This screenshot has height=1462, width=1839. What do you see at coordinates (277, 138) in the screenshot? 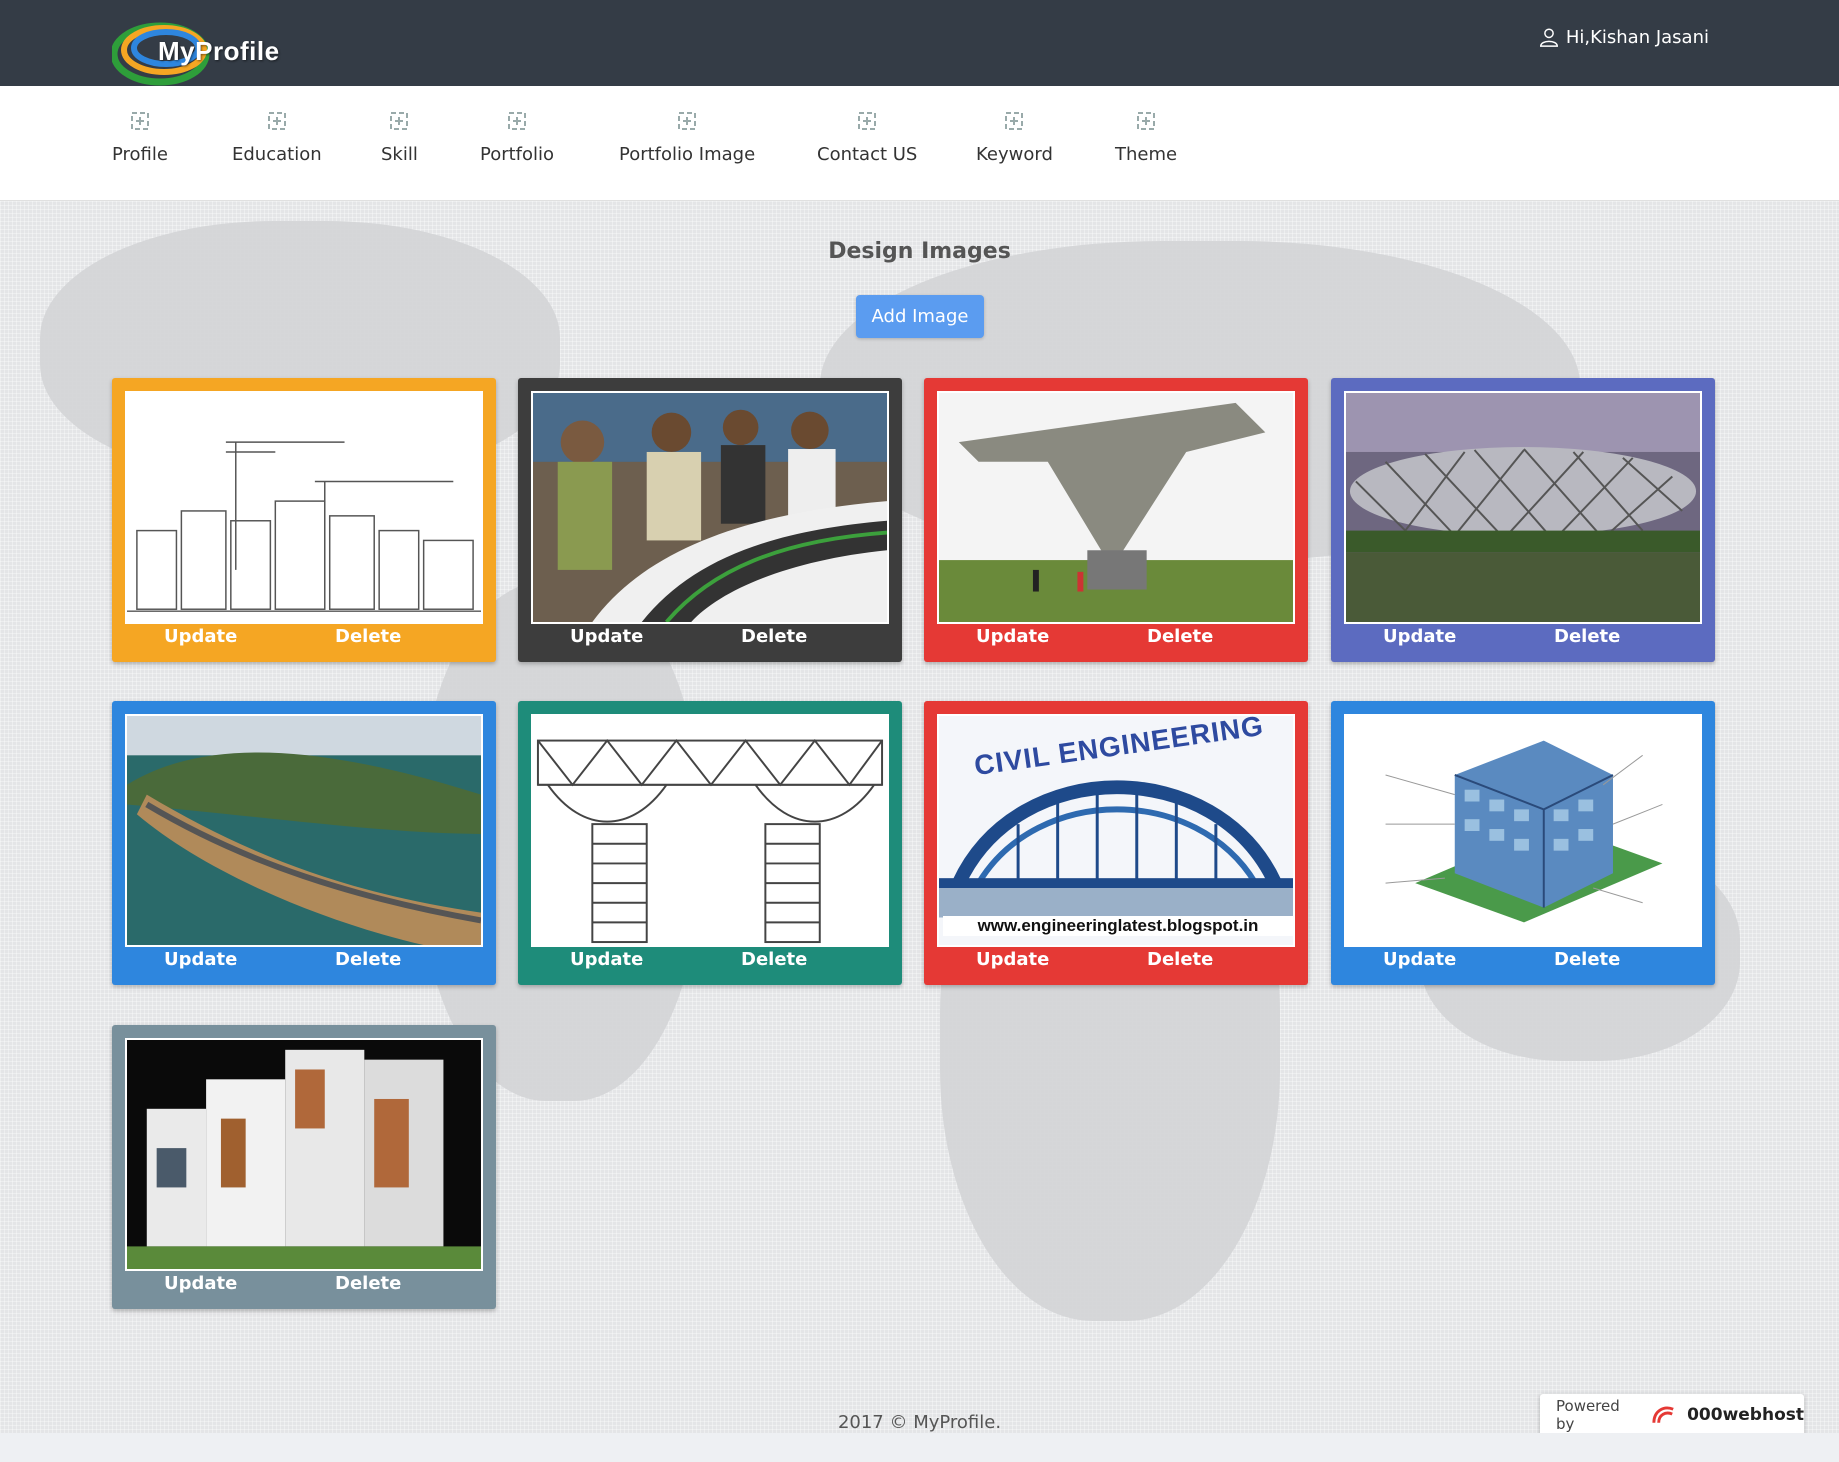
I see `nav-item-education: Education` at bounding box center [277, 138].